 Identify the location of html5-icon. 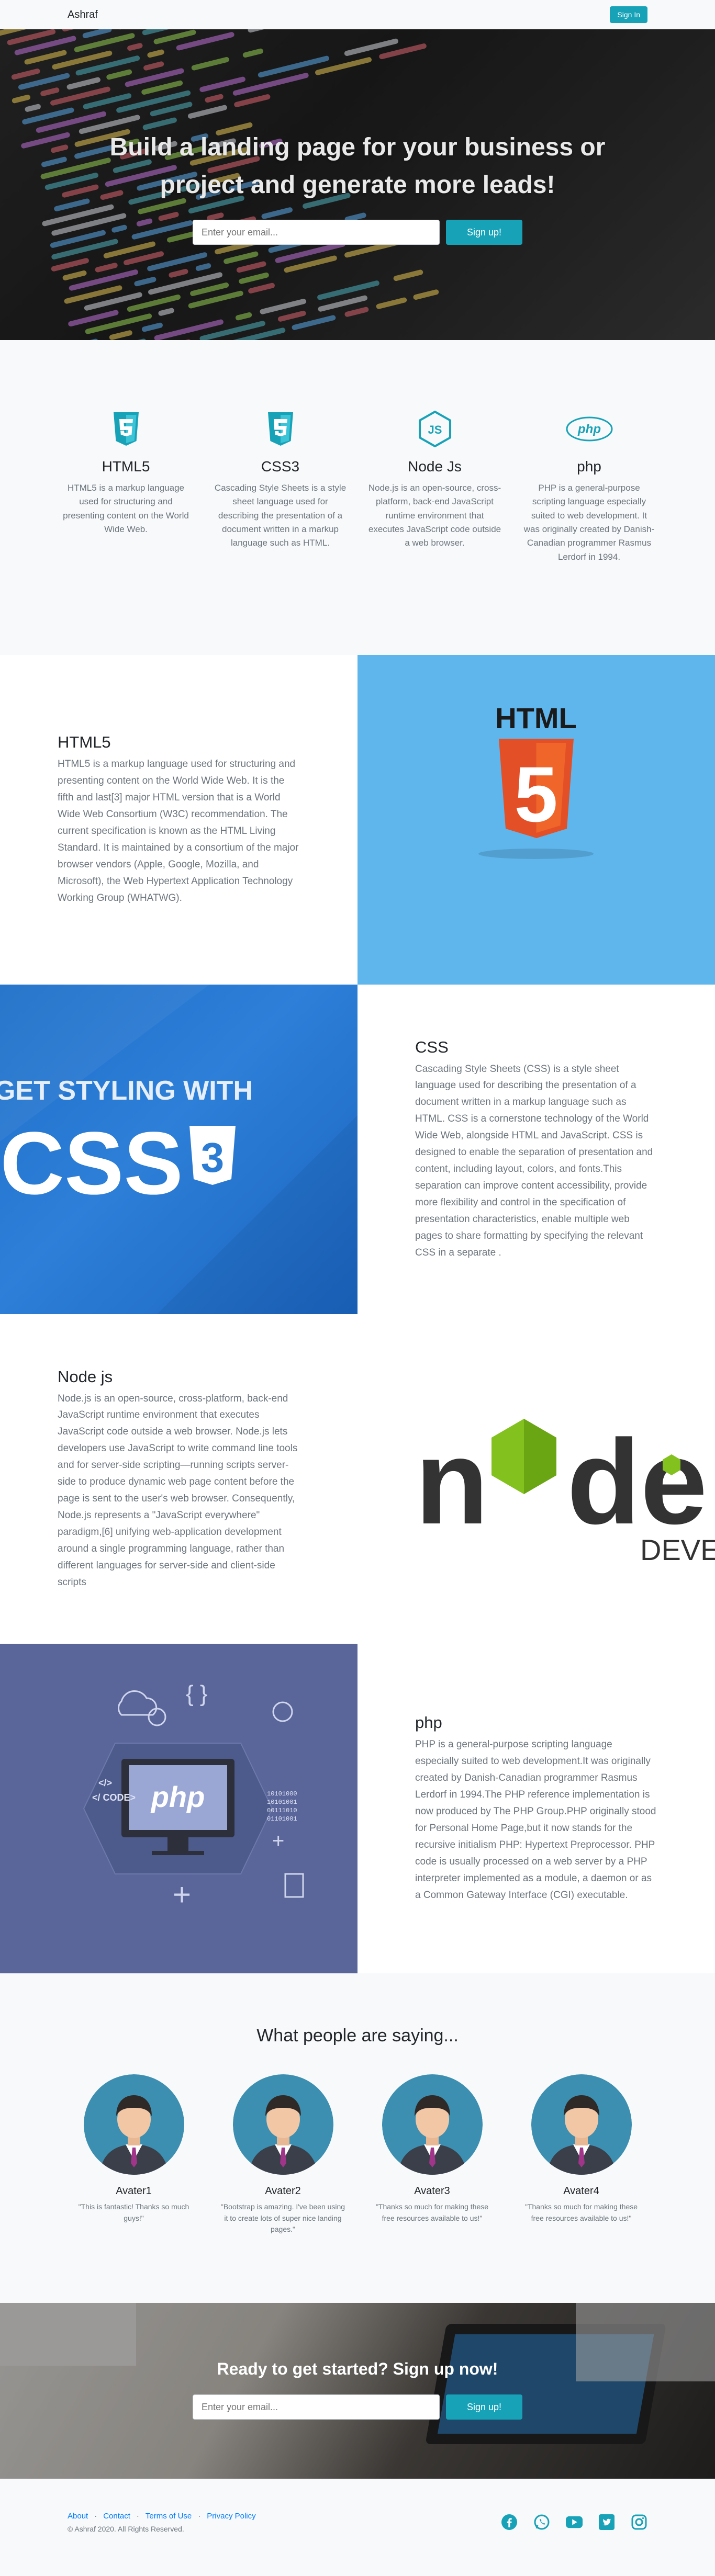
(126, 429).